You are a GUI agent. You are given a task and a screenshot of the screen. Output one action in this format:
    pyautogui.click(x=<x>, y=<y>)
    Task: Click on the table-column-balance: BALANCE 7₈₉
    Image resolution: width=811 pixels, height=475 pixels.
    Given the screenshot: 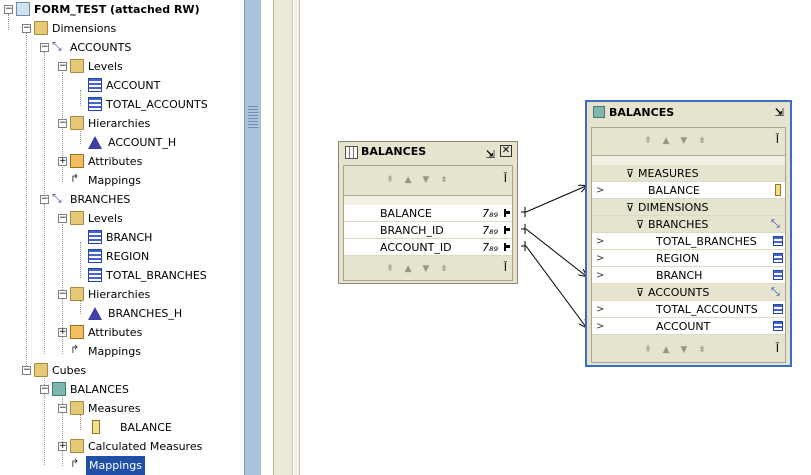 What is the action you would take?
    pyautogui.click(x=428, y=213)
    